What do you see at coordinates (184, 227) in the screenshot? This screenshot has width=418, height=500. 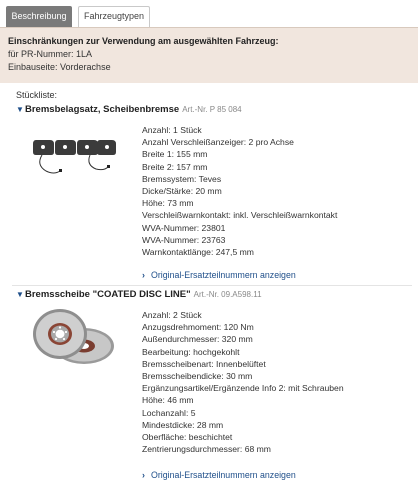 I see `property-row: WVA-Nummer: 23801` at bounding box center [184, 227].